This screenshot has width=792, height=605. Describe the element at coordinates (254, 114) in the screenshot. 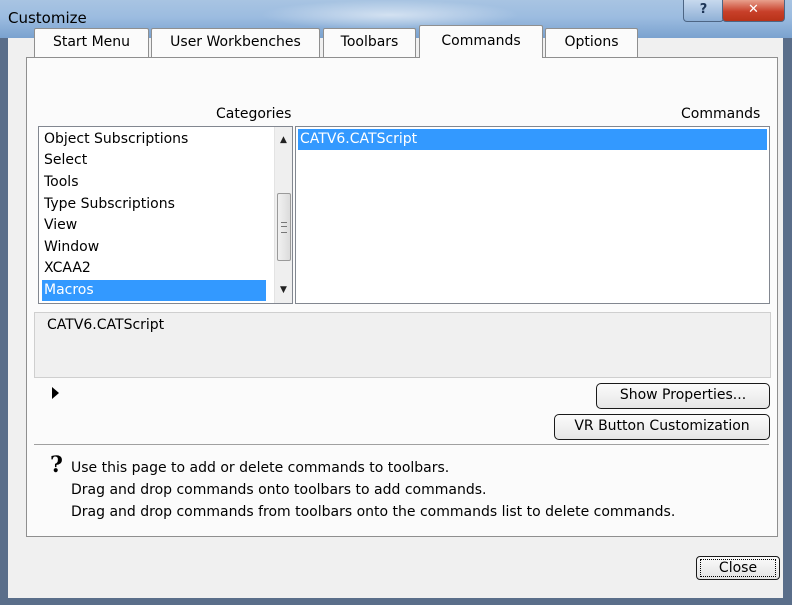

I see `categories-header: Categories` at that location.